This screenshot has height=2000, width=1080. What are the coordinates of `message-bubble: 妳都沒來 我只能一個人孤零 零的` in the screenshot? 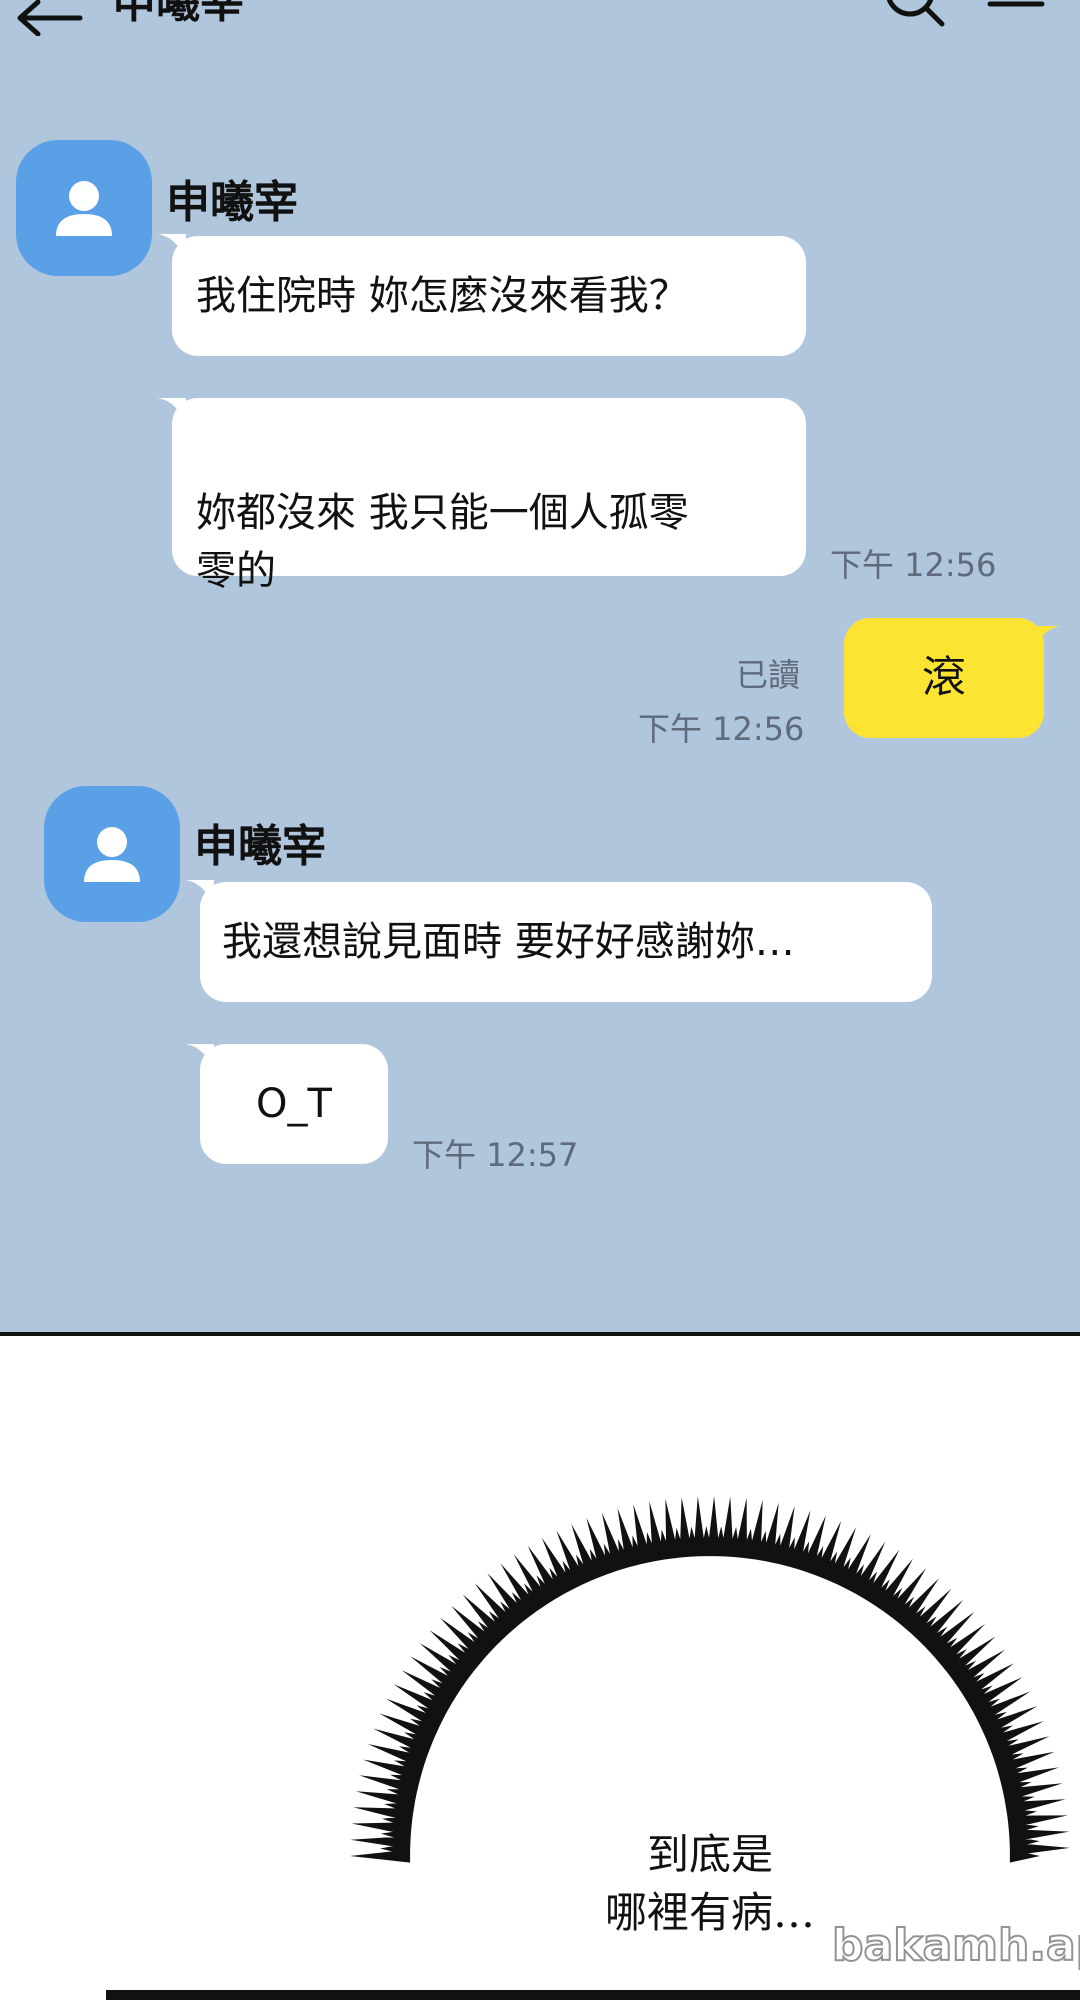 It's located at (489, 496).